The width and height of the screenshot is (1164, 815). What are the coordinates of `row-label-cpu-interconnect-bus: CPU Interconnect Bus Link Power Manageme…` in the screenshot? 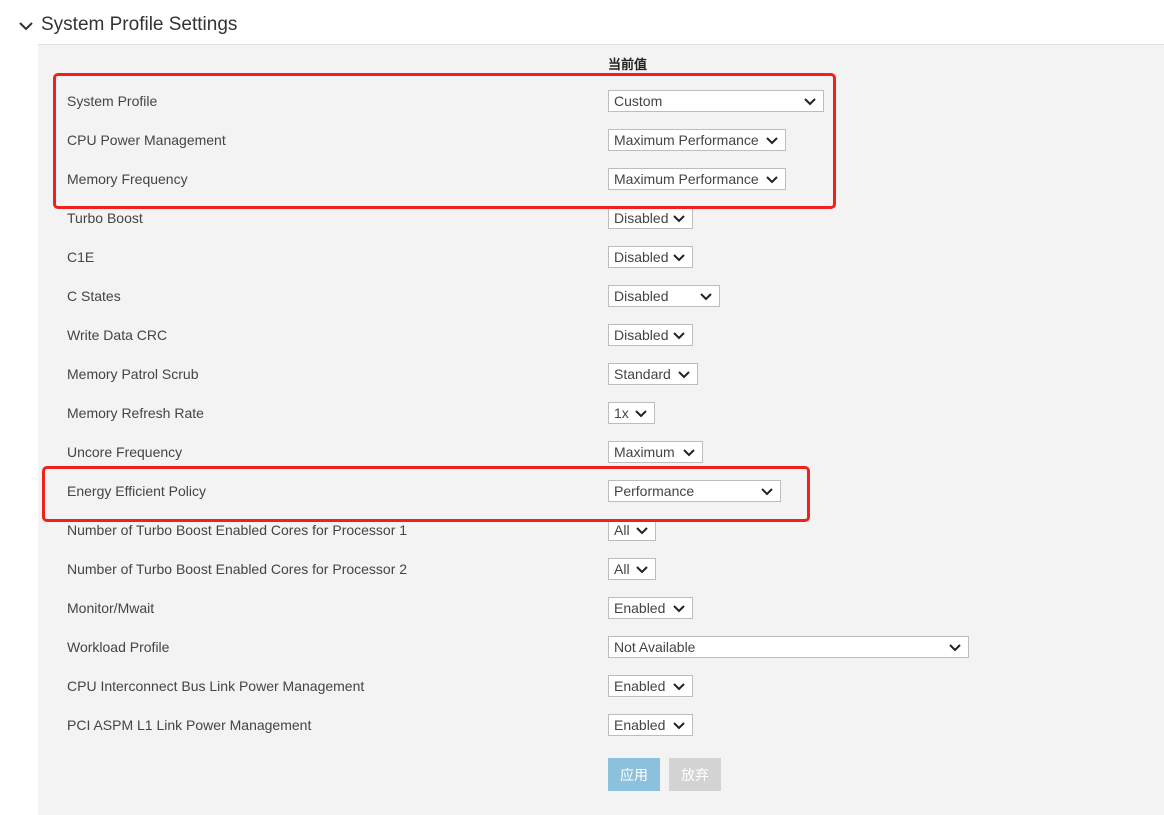 It's located at (216, 686).